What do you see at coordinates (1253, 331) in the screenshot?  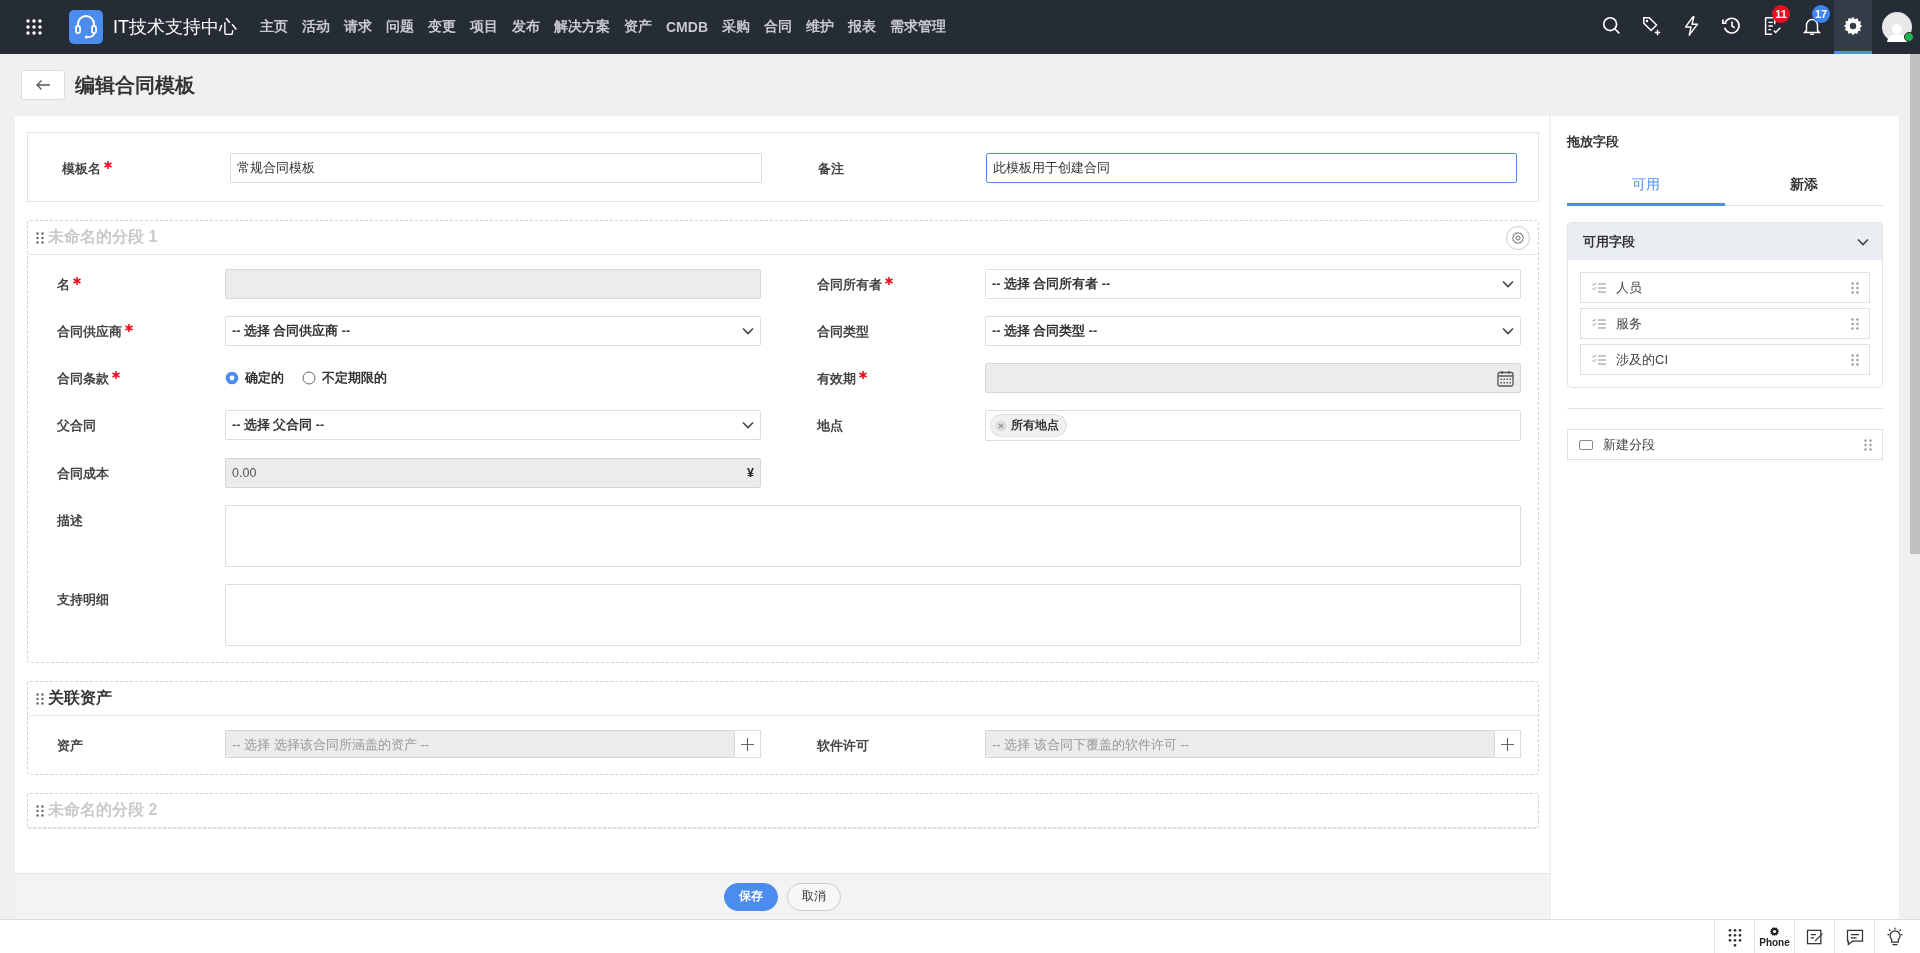 I see `dropdown: -- 选择 合同类型 --` at bounding box center [1253, 331].